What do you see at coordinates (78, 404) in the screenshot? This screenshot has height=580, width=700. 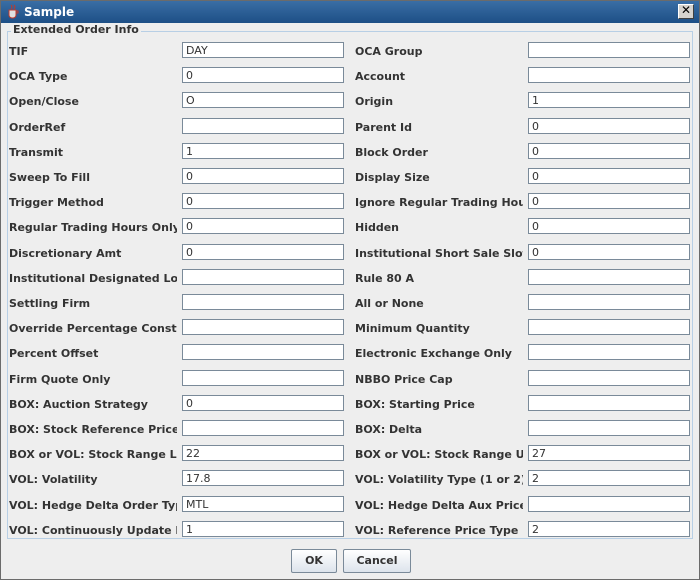 I see `field-label: BOX: Auction Strategy` at bounding box center [78, 404].